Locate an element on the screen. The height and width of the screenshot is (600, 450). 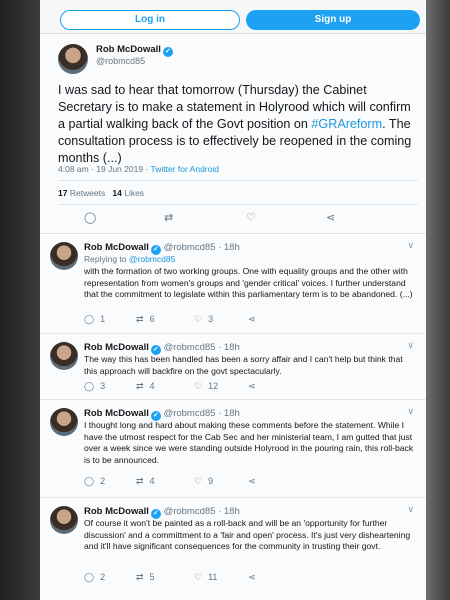
retweets-count: 17 is located at coordinates (62, 193).